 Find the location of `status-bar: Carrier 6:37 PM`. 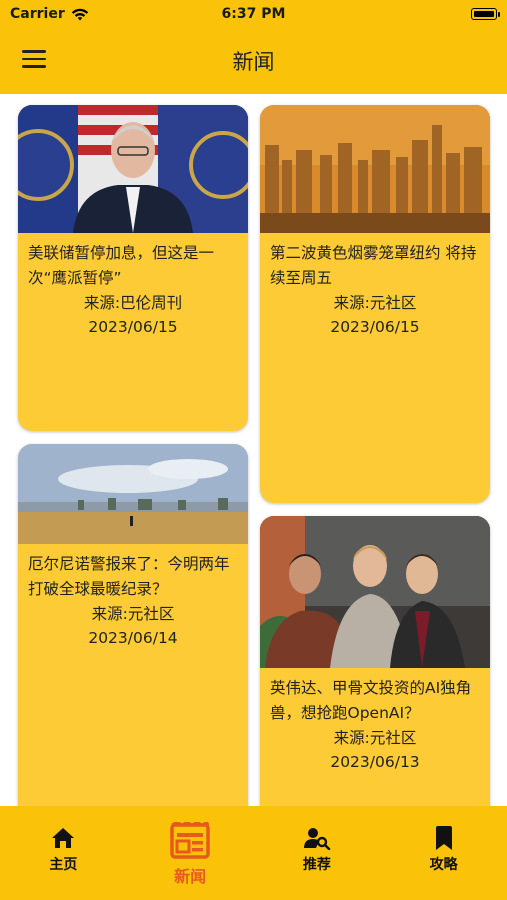

status-bar: Carrier 6:37 PM is located at coordinates (253, 14).